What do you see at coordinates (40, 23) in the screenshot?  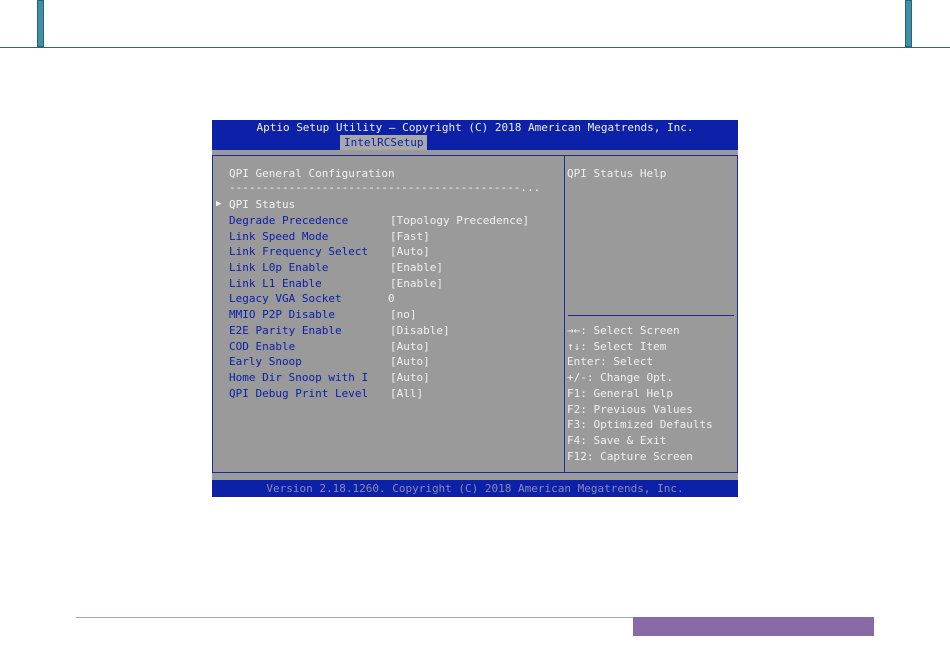 I see `header-tab-left` at bounding box center [40, 23].